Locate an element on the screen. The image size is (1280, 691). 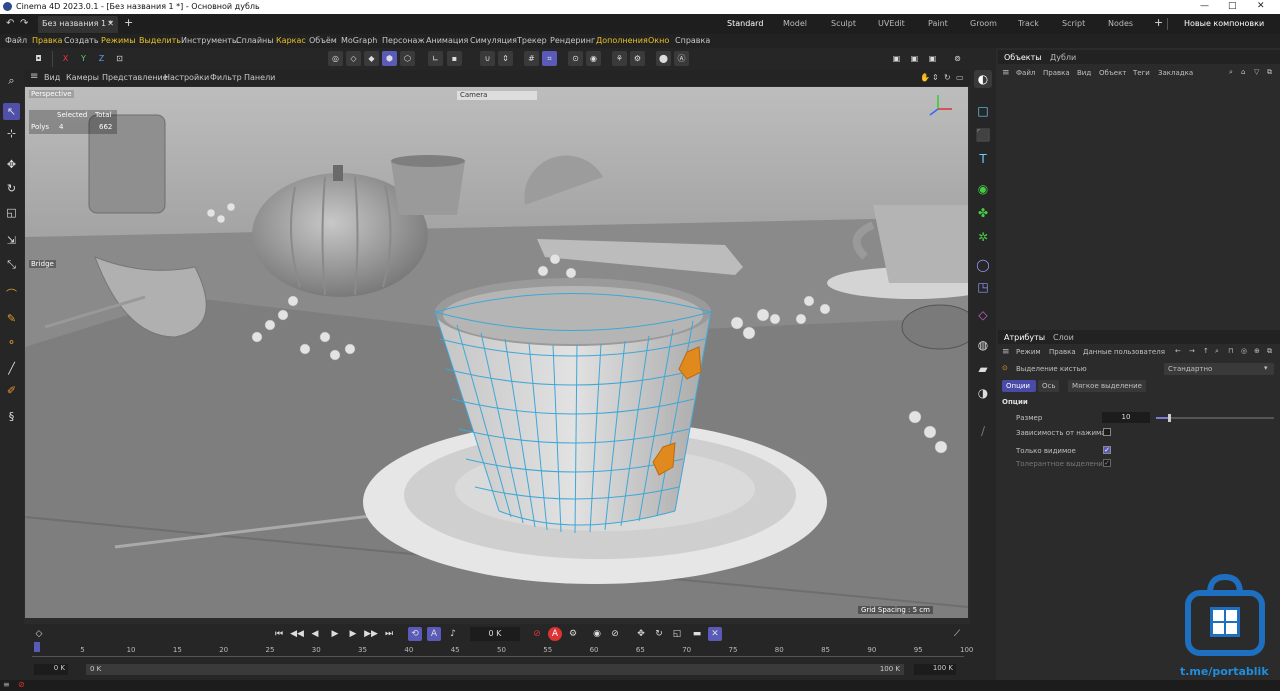
objects-home-icon: ⌂ is located at coordinates (1243, 72).